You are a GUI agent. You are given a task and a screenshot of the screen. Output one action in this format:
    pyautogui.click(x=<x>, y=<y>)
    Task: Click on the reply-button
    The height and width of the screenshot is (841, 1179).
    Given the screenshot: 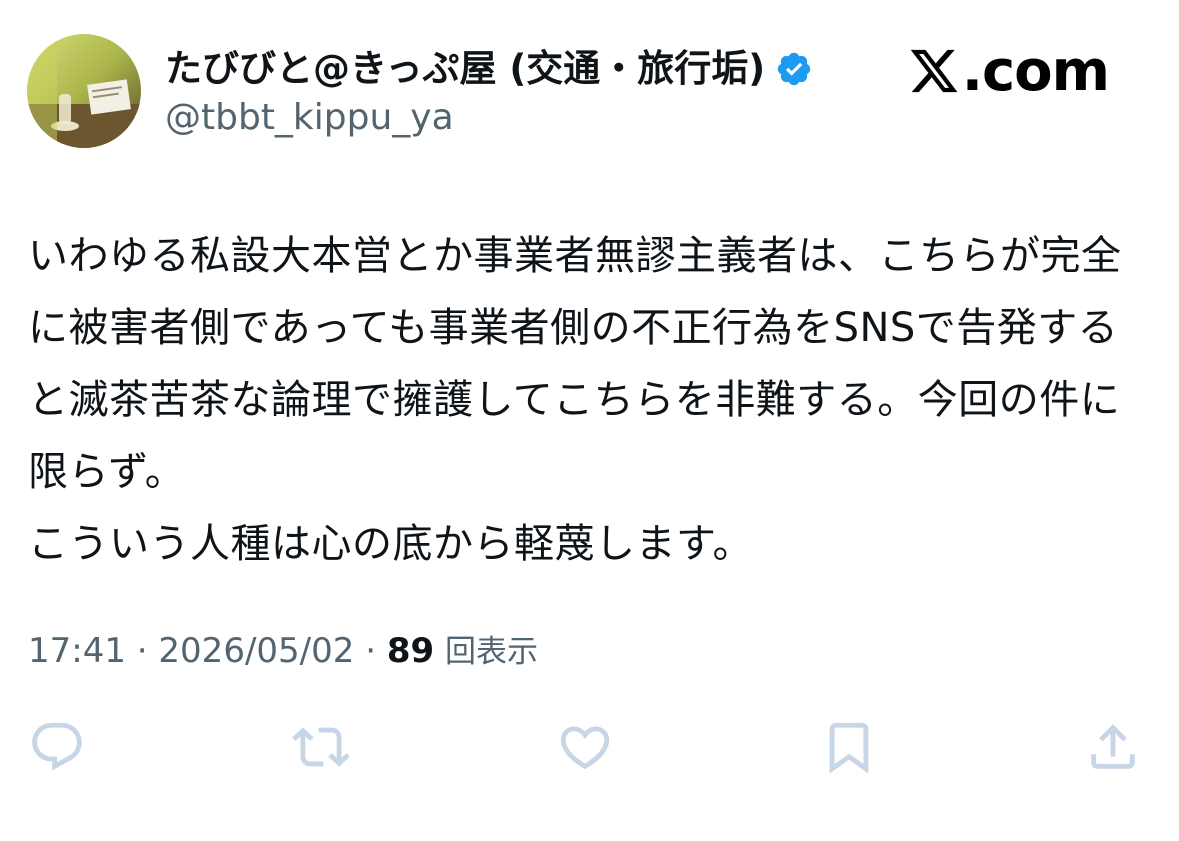 What is the action you would take?
    pyautogui.click(x=57, y=747)
    